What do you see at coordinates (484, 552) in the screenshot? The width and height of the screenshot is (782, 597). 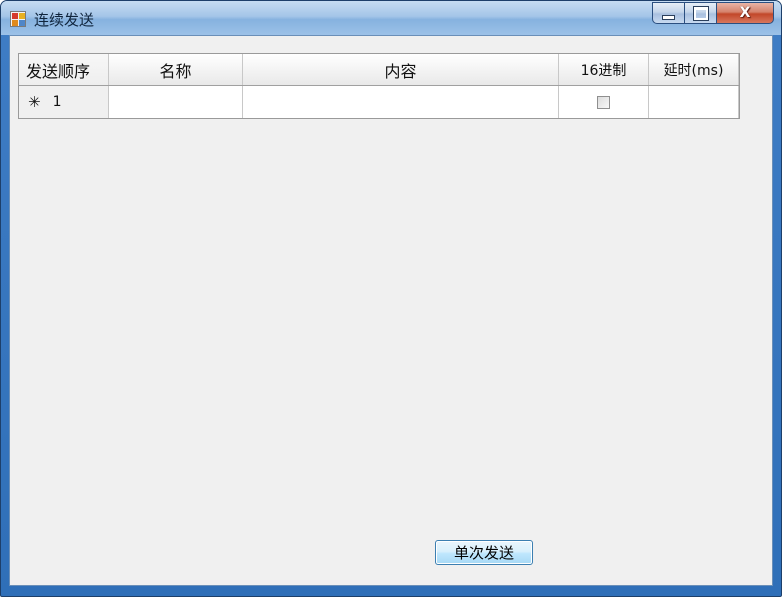 I see `single-send-button: 单次发送` at bounding box center [484, 552].